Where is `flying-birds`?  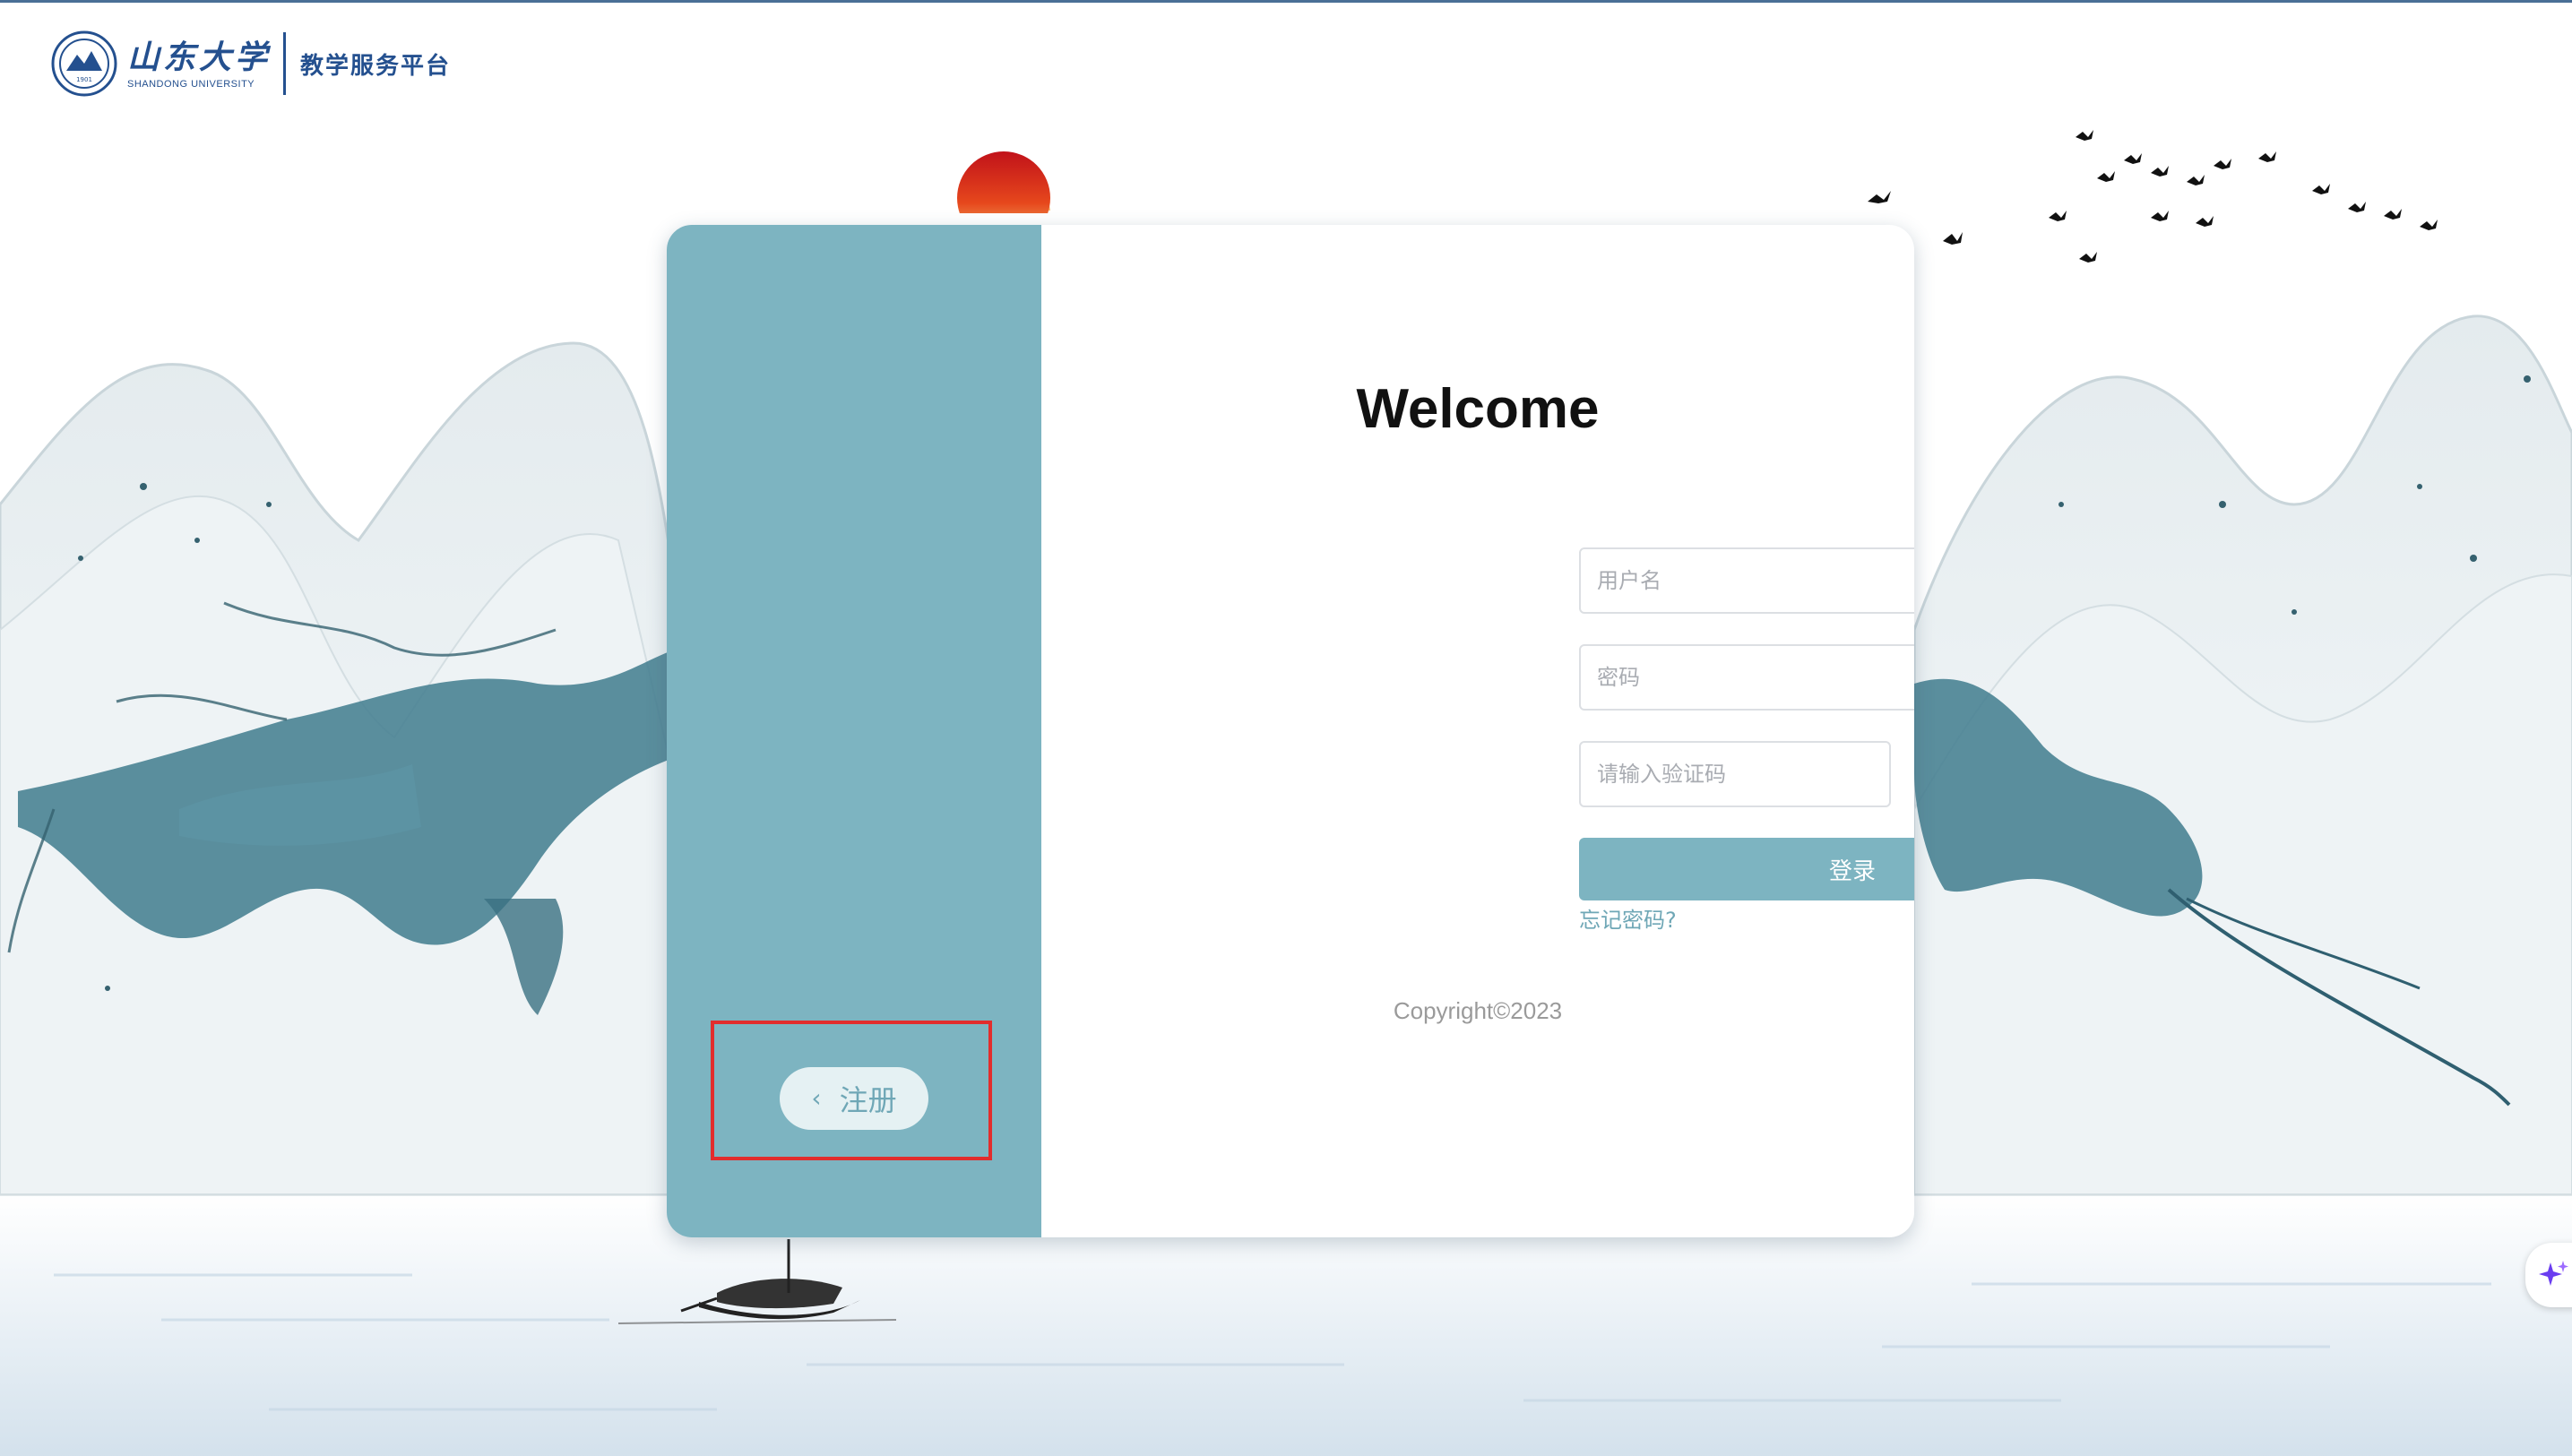
flying-birds is located at coordinates (2153, 196).